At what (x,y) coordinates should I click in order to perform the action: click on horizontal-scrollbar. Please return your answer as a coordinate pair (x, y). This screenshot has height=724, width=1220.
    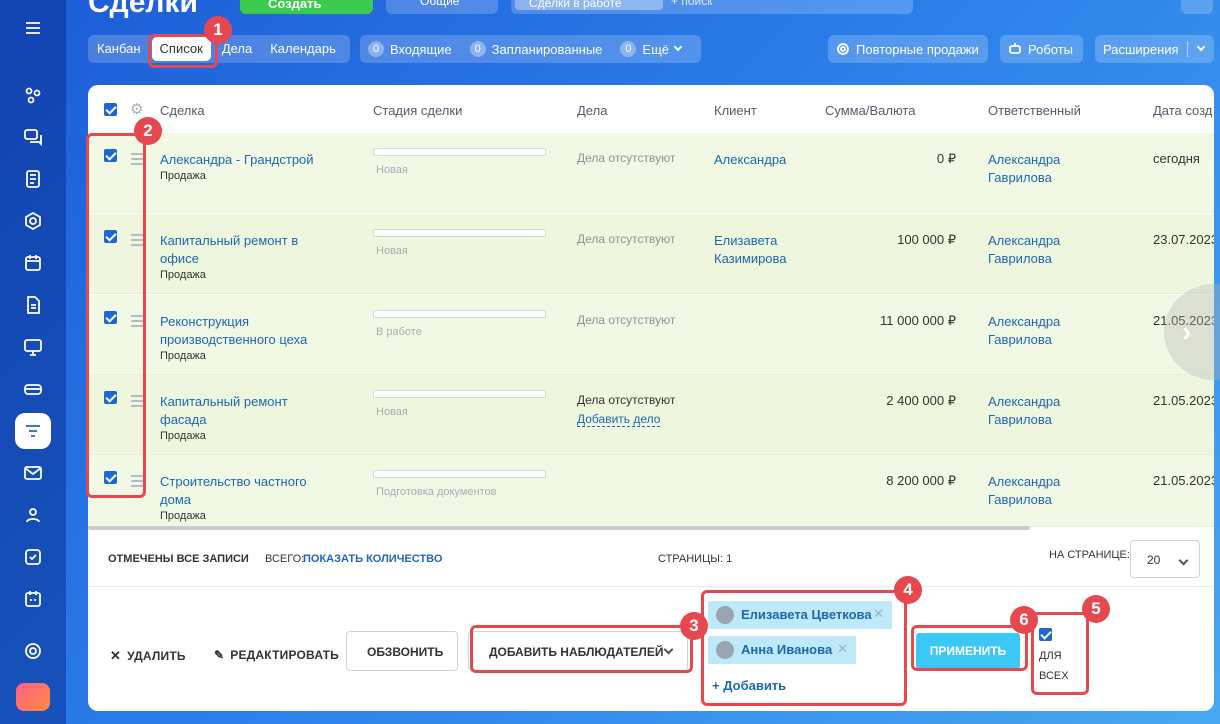
    Looking at the image, I should click on (559, 528).